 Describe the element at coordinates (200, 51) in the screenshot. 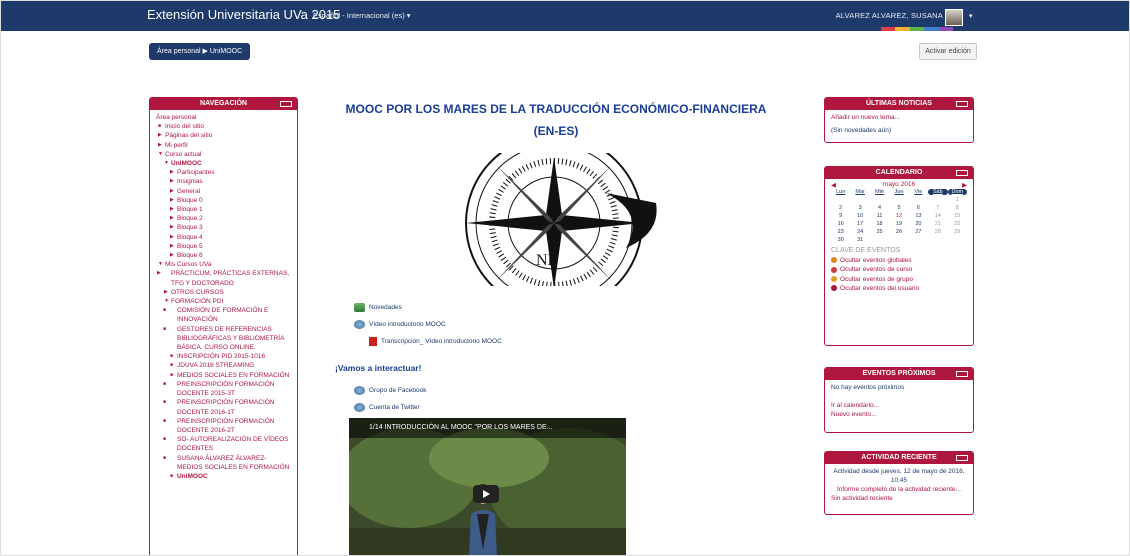

I see `breadcrumb: Área personal ▶ UniMOOC` at that location.